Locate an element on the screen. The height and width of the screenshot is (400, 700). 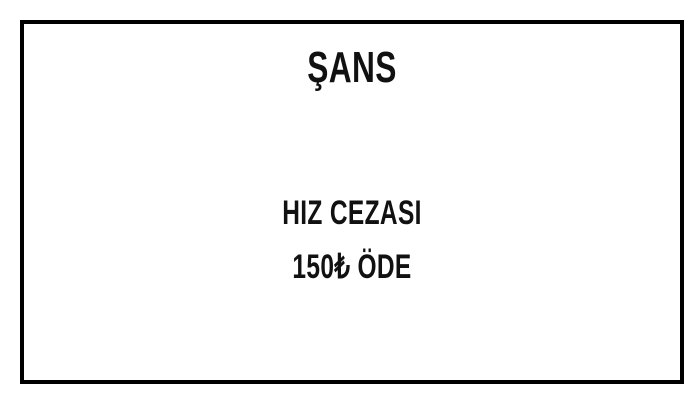
card-text-line-2: 150₺ ÖDE is located at coordinates (352, 267).